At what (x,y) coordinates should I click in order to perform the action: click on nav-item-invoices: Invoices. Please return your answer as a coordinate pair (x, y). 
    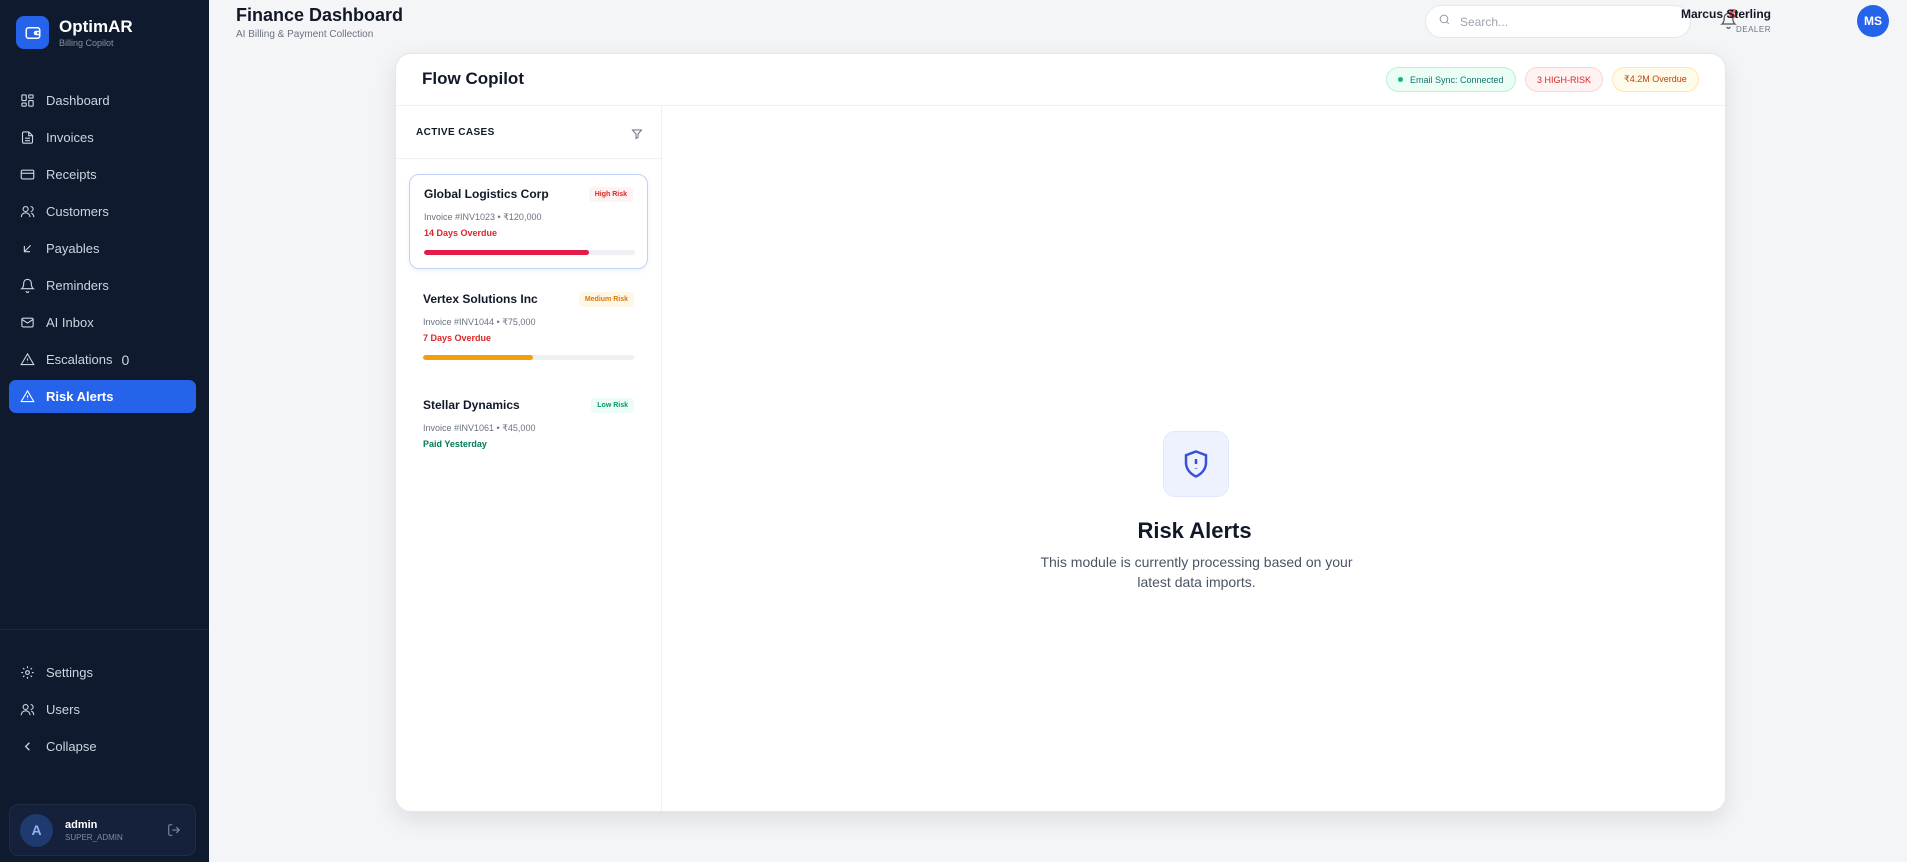
    Looking at the image, I should click on (102, 137).